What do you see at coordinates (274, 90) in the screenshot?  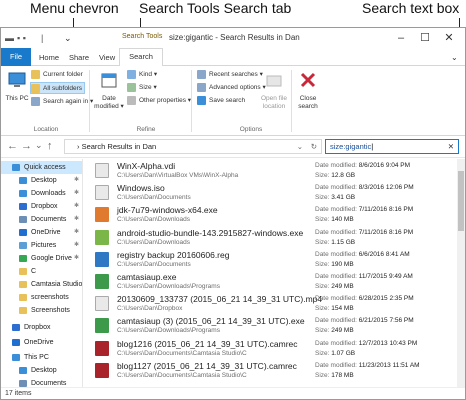 I see `open-file-location-button: Open file location` at bounding box center [274, 90].